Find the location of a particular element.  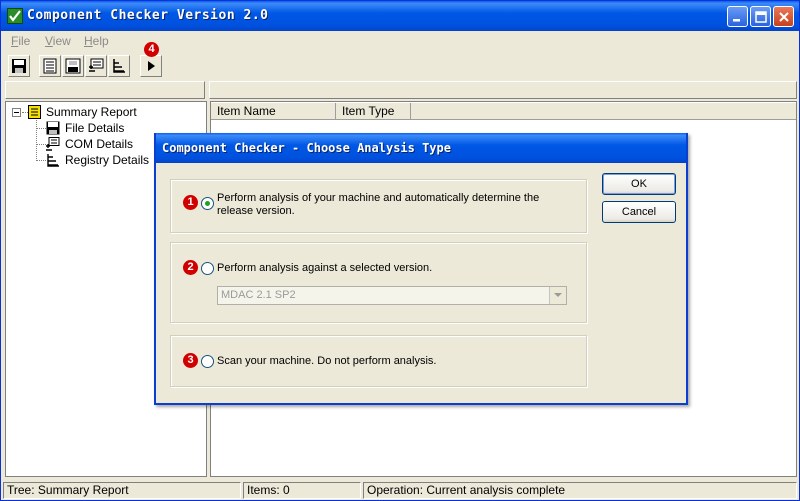

radio-auto-analysis-label-line2: release version. is located at coordinates (256, 211).